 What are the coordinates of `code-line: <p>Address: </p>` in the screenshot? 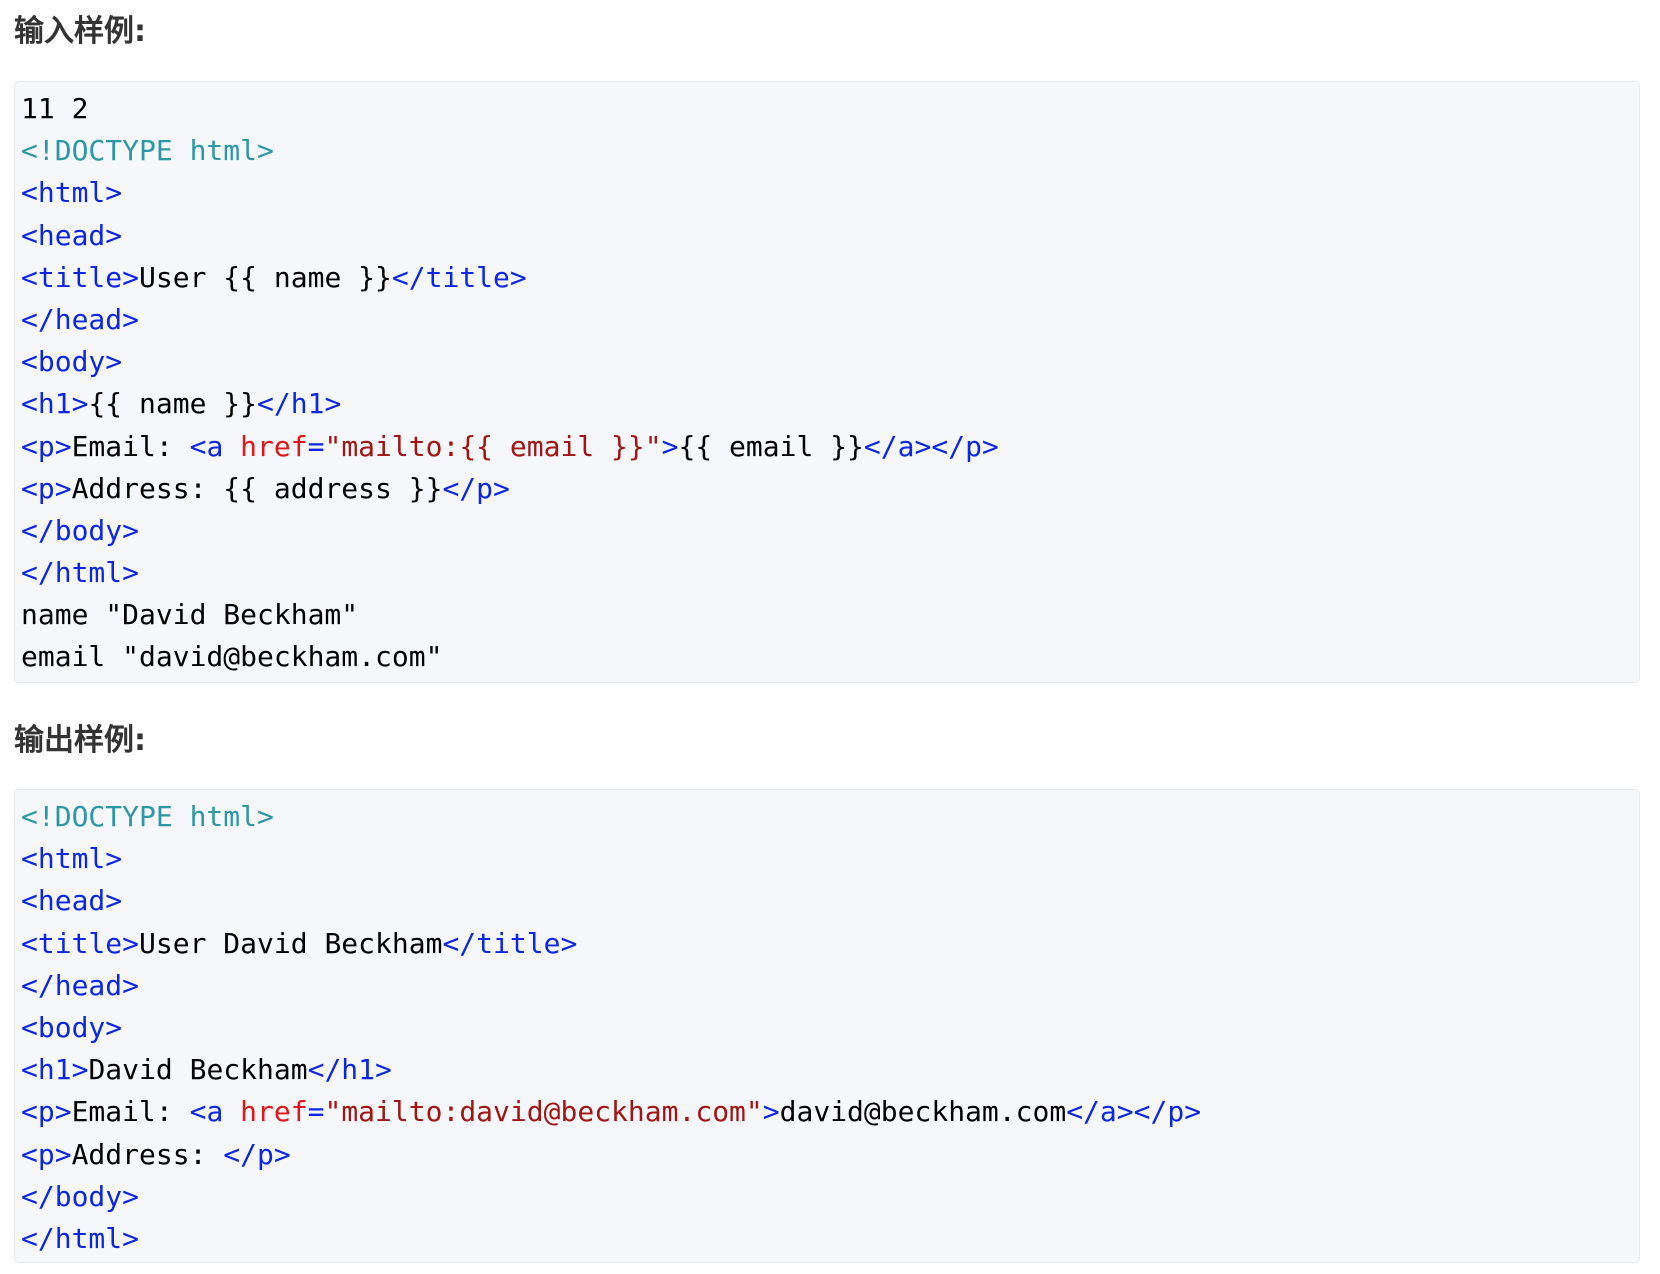 It's located at (830, 1155).